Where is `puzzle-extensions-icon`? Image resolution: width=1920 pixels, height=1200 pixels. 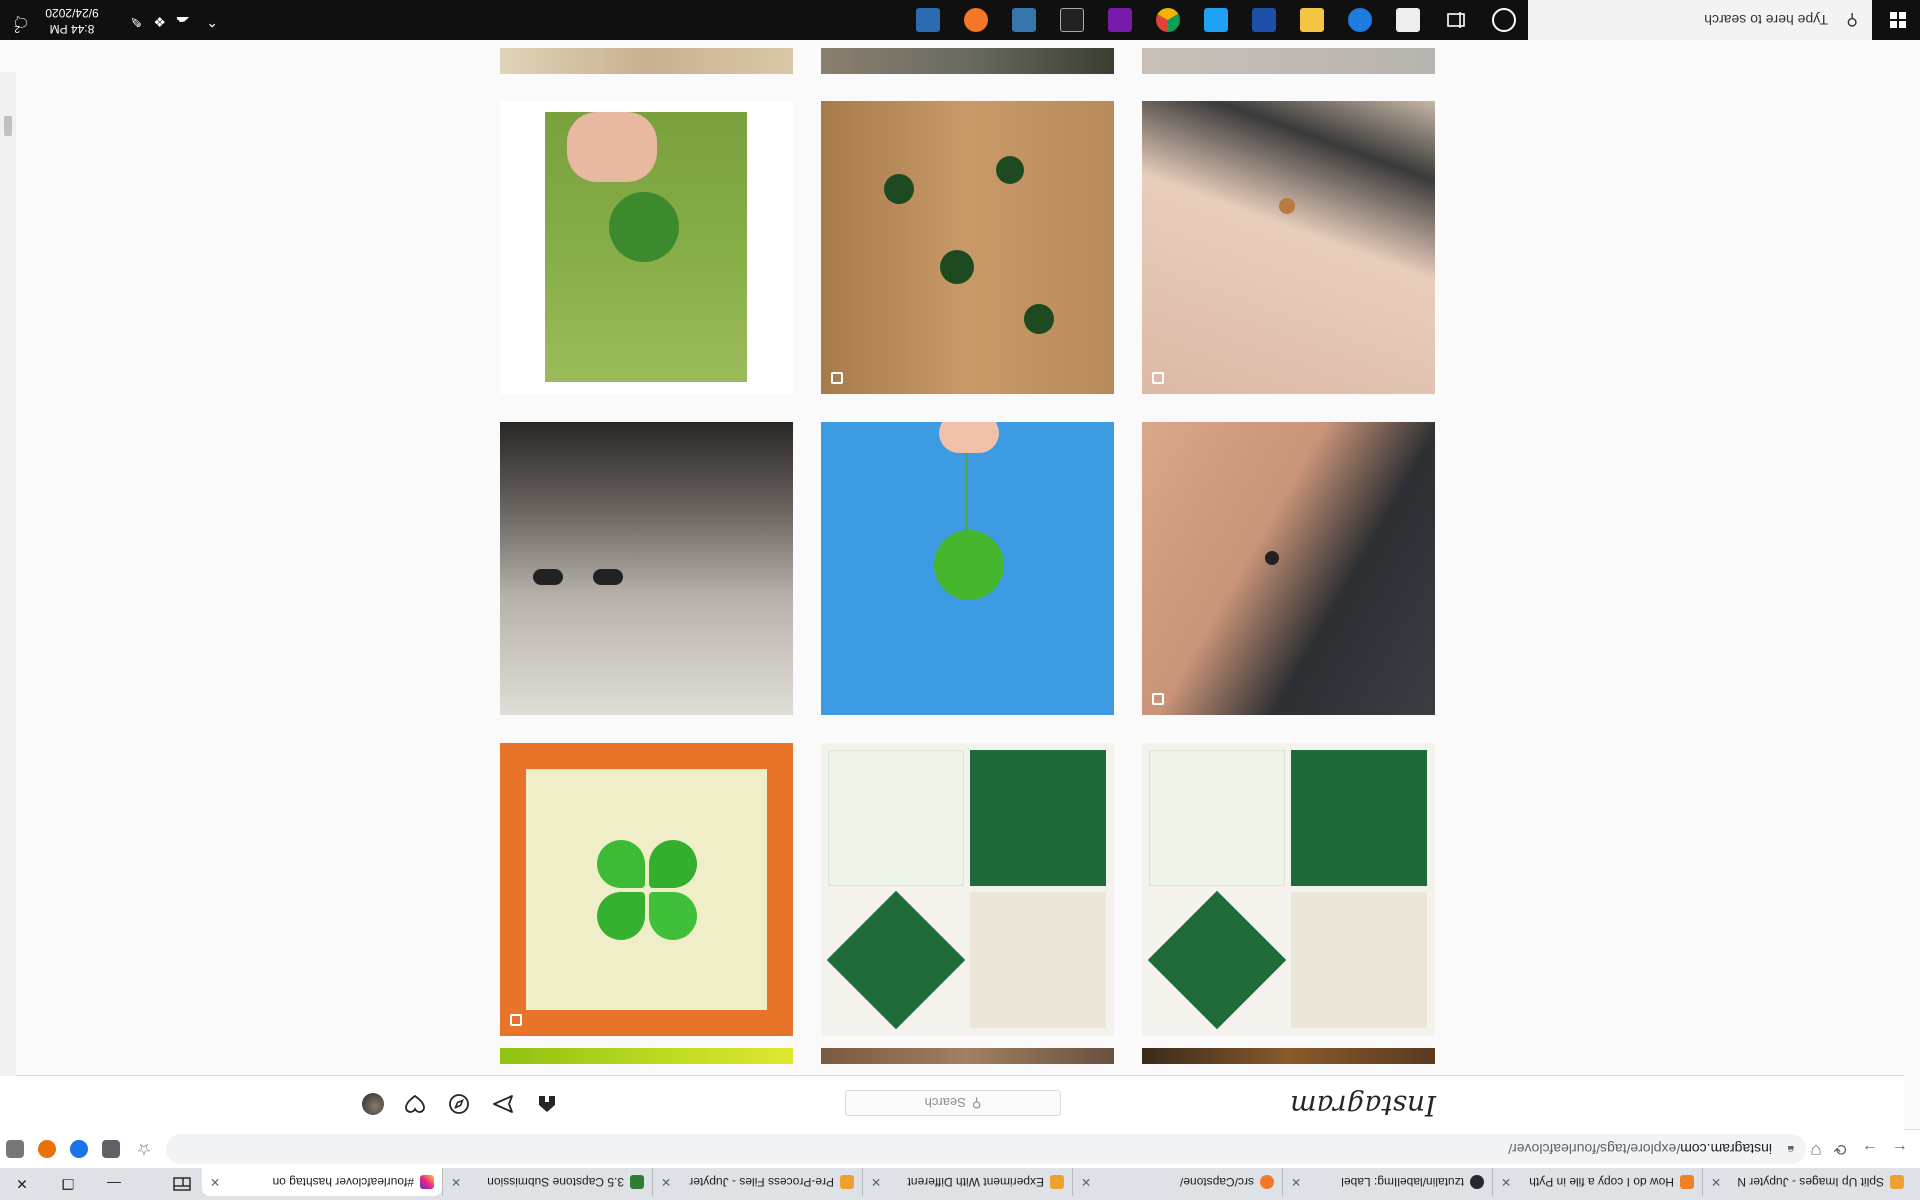
puzzle-extensions-icon is located at coordinates (15, 1149).